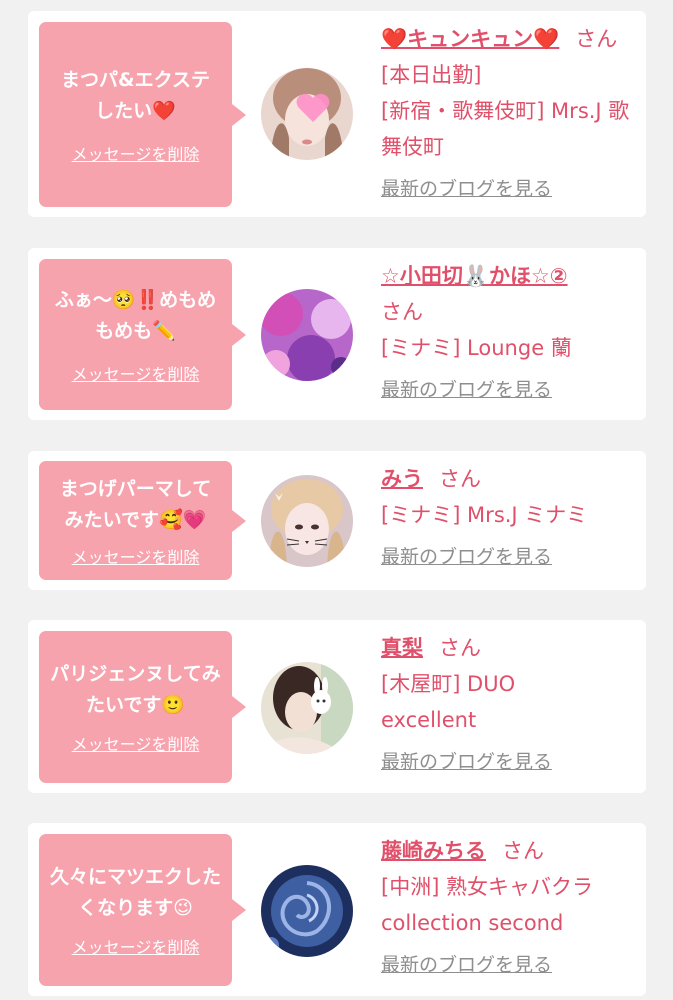 The width and height of the screenshot is (673, 1000). What do you see at coordinates (448, 702) in the screenshot?
I see `shop-name: [木屋町] DUO excellent` at bounding box center [448, 702].